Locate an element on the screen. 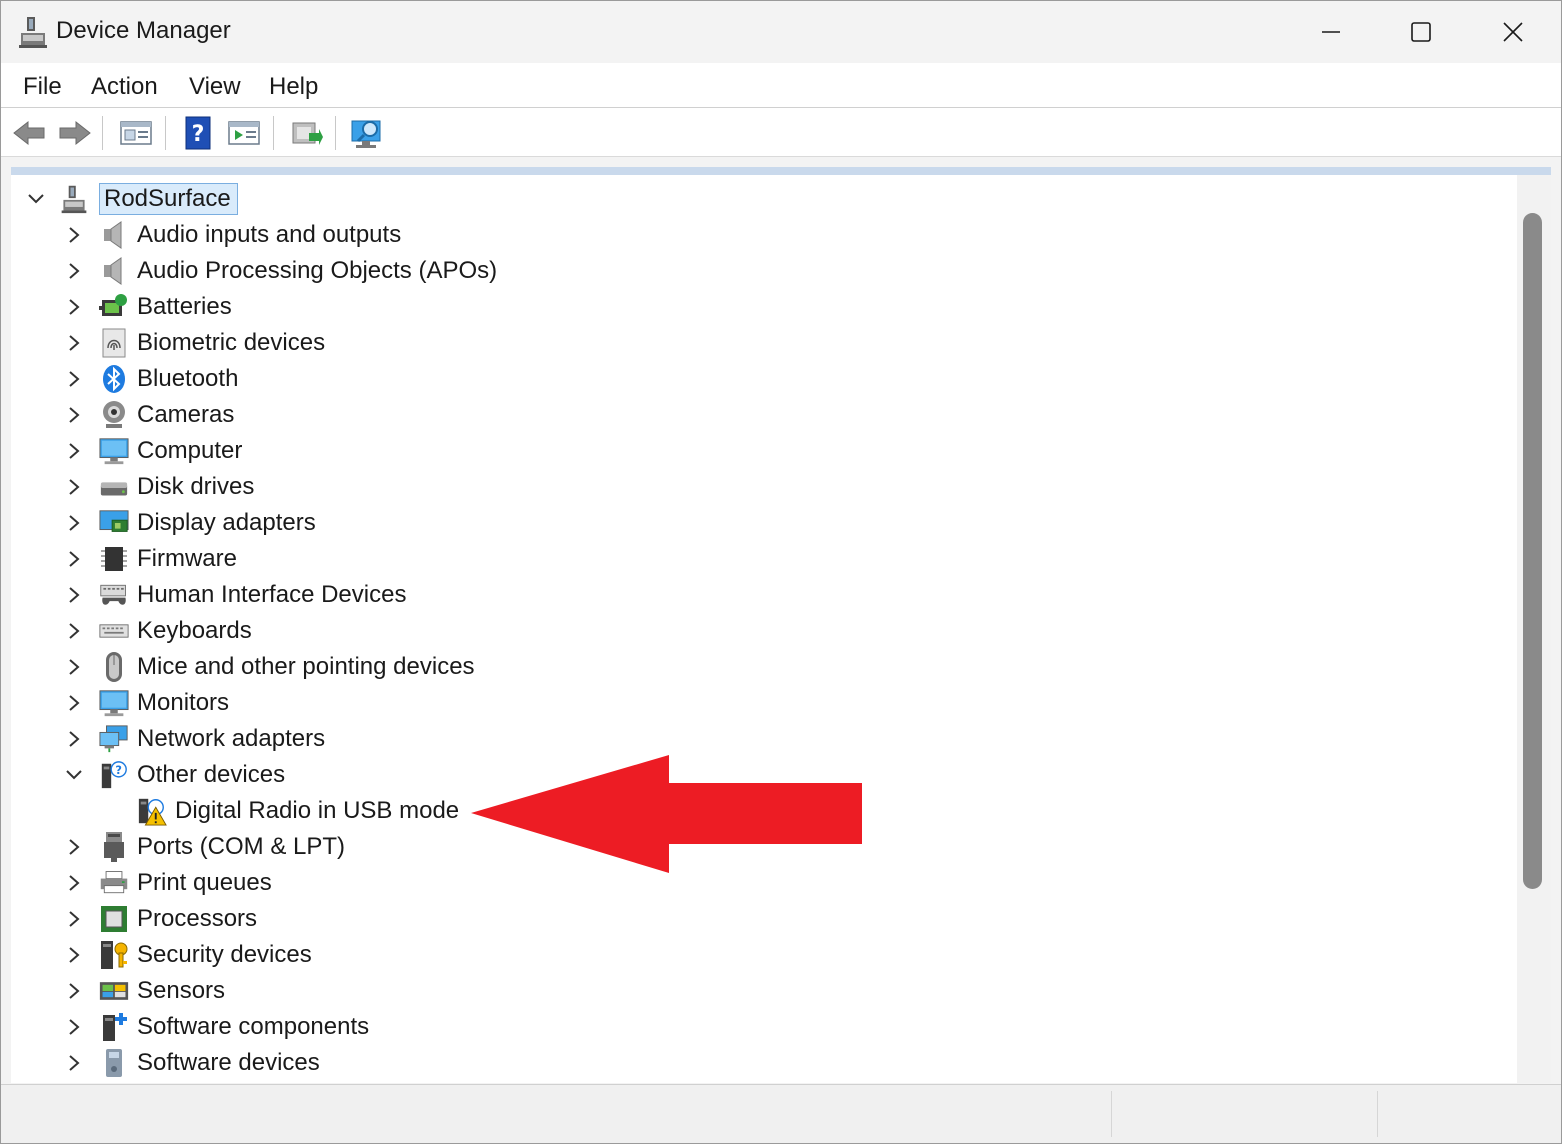  tree-category-other-devices: ? Other devices is located at coordinates (174, 775).